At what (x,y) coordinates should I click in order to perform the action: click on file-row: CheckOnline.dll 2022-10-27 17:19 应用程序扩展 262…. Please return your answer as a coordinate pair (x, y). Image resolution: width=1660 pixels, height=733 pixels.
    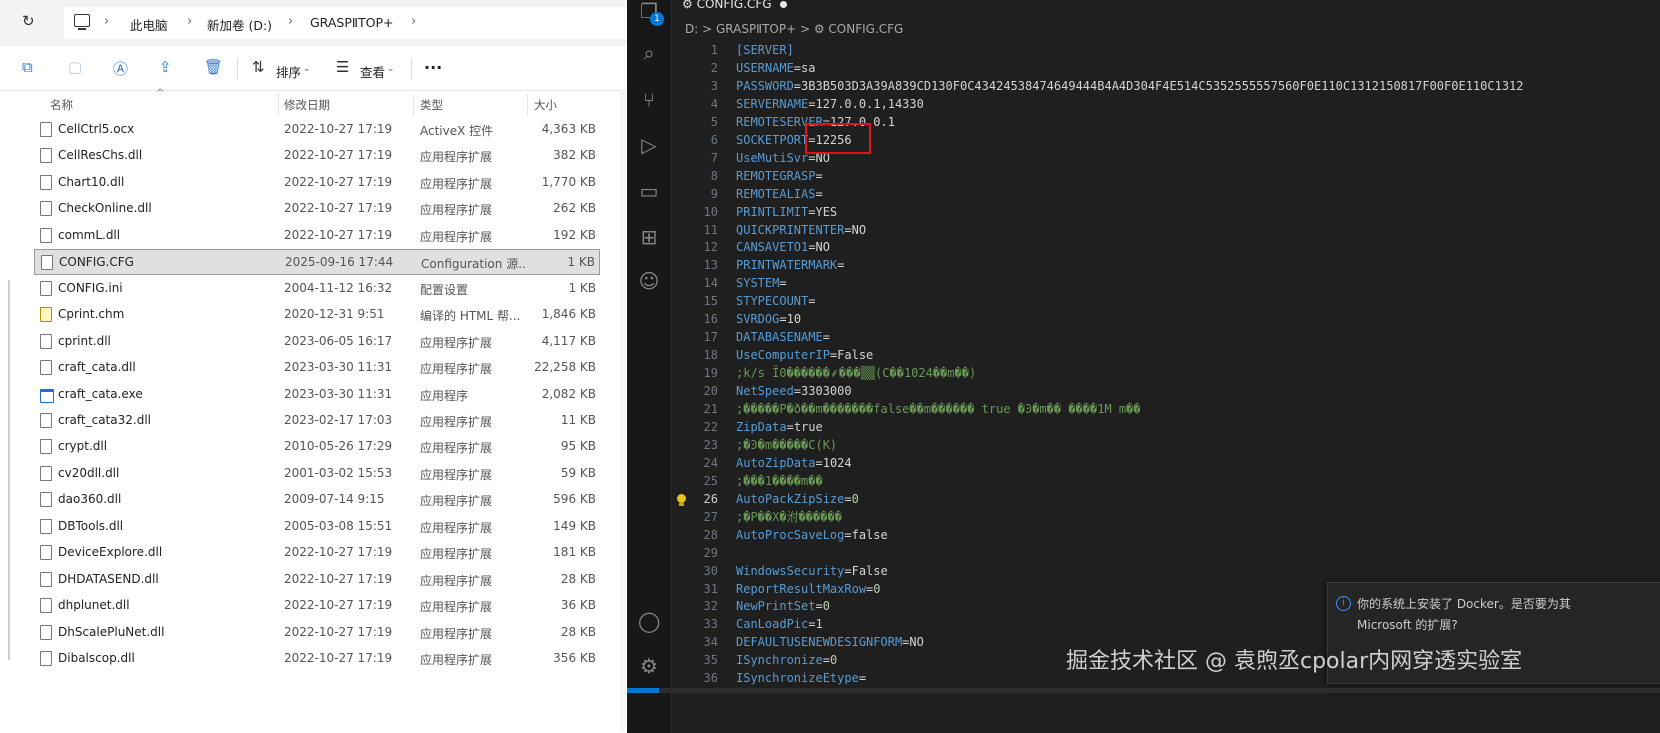
    Looking at the image, I should click on (317, 209).